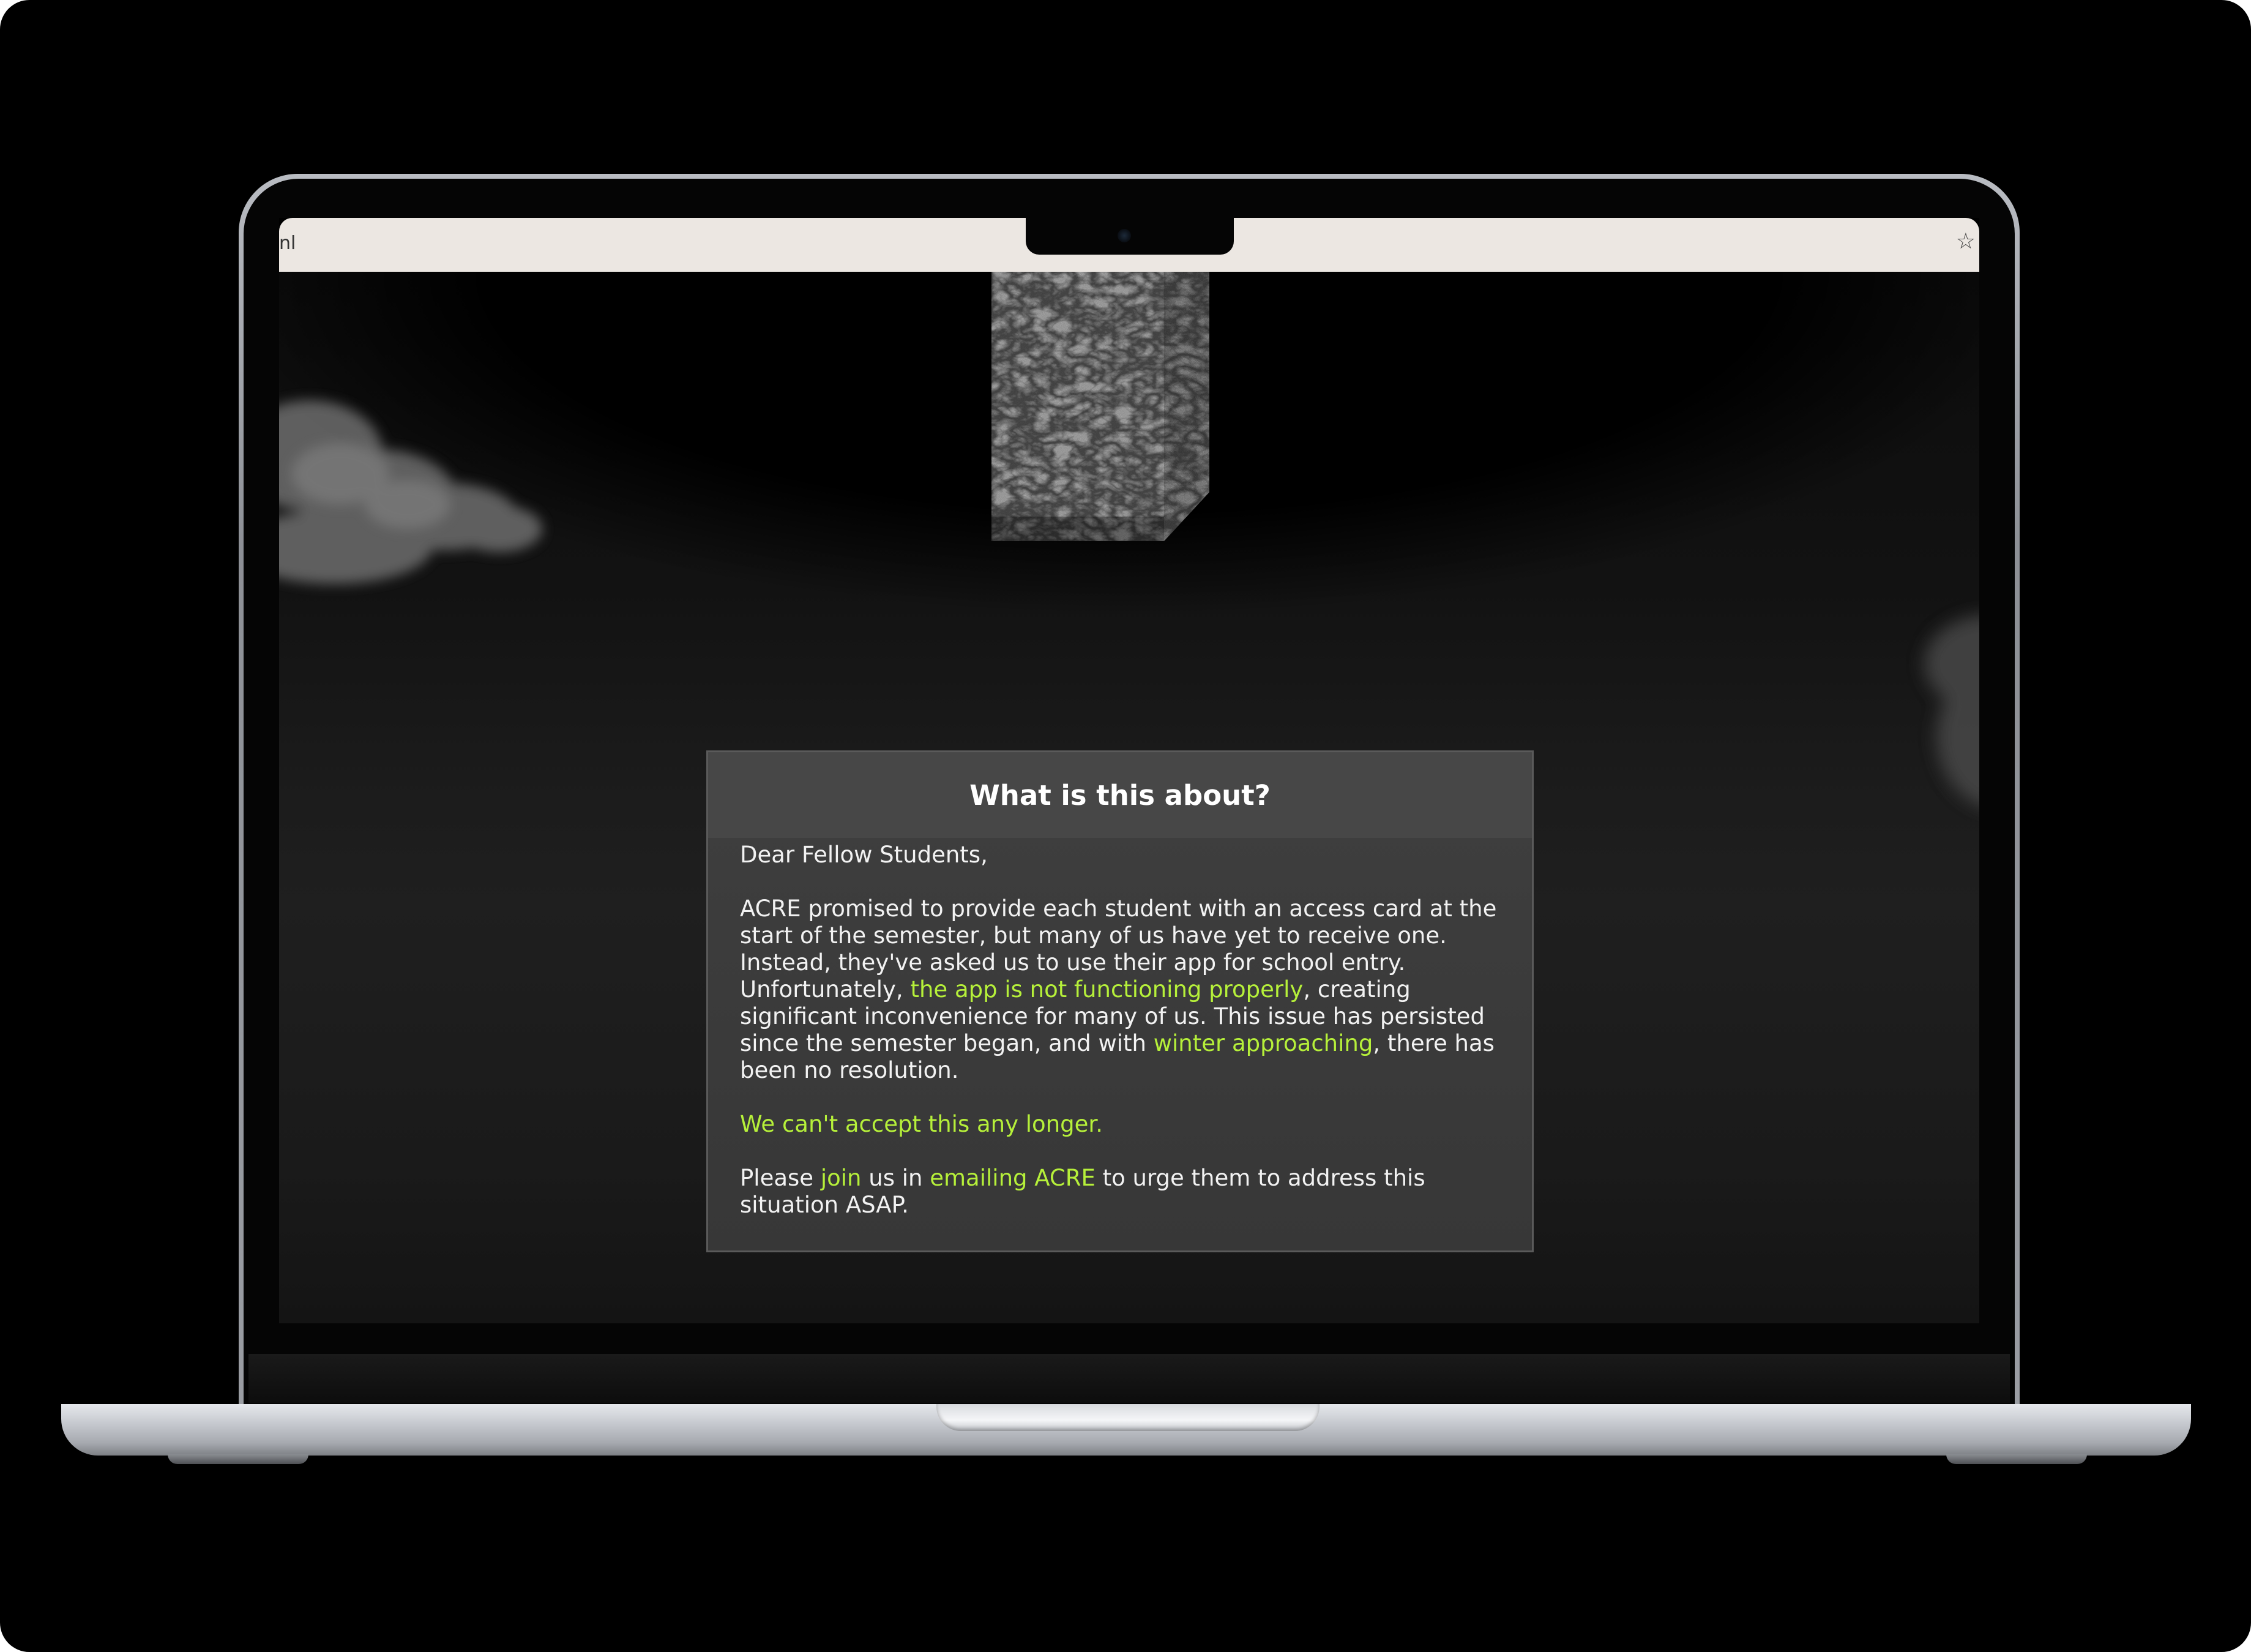 The width and height of the screenshot is (2251, 1652). Describe the element at coordinates (1100, 407) in the screenshot. I see `stone-pillar-image` at that location.